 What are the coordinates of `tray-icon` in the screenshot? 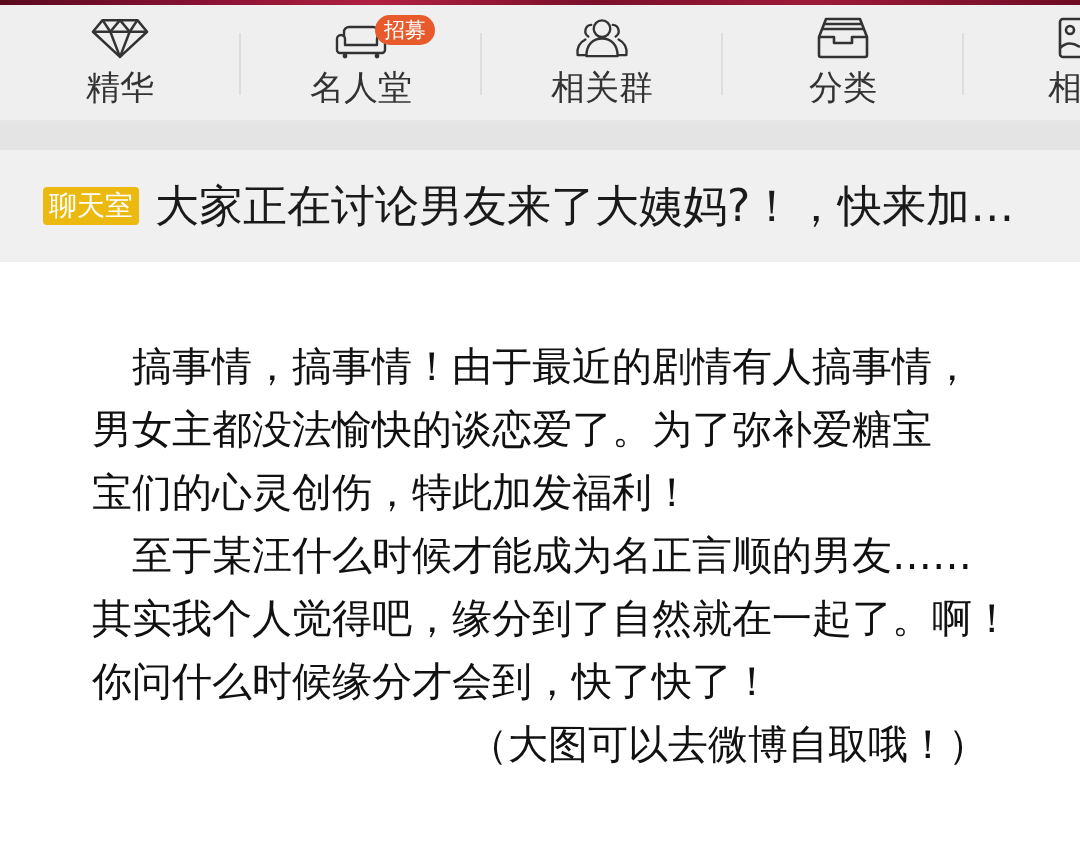 It's located at (842, 38).